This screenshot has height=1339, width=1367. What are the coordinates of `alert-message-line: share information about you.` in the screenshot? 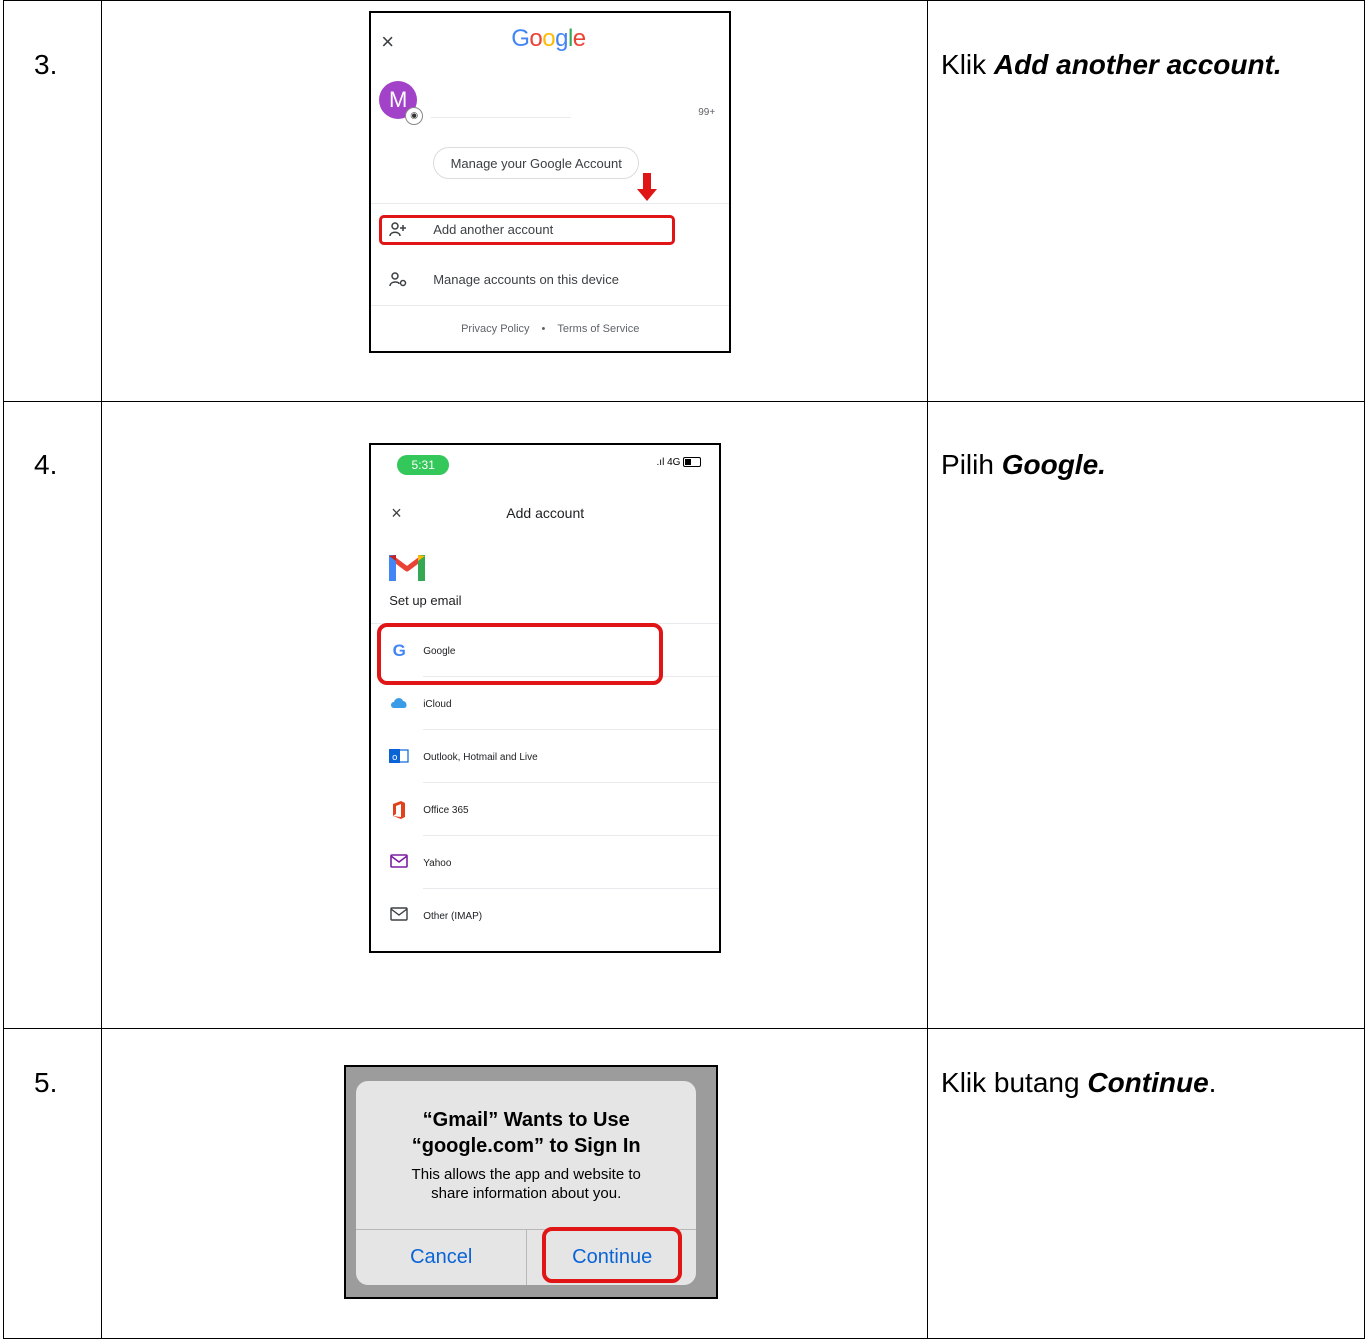 It's located at (526, 1193).